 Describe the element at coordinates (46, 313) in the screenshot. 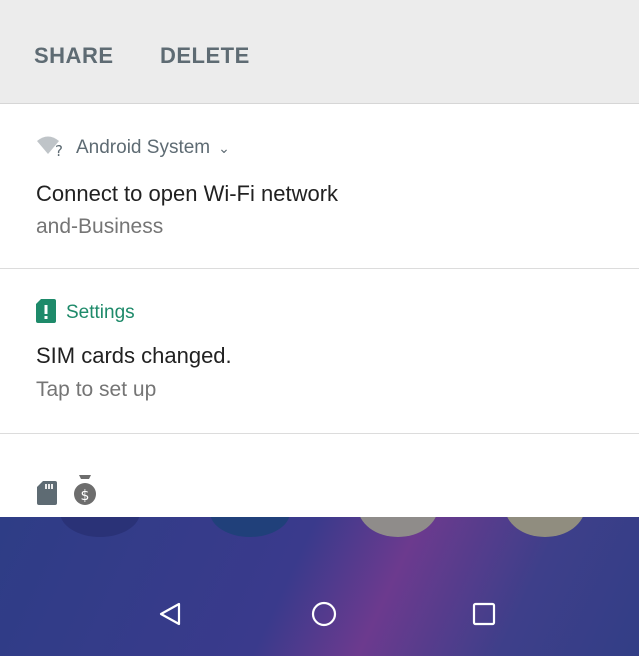

I see `sim-alert-icon` at that location.